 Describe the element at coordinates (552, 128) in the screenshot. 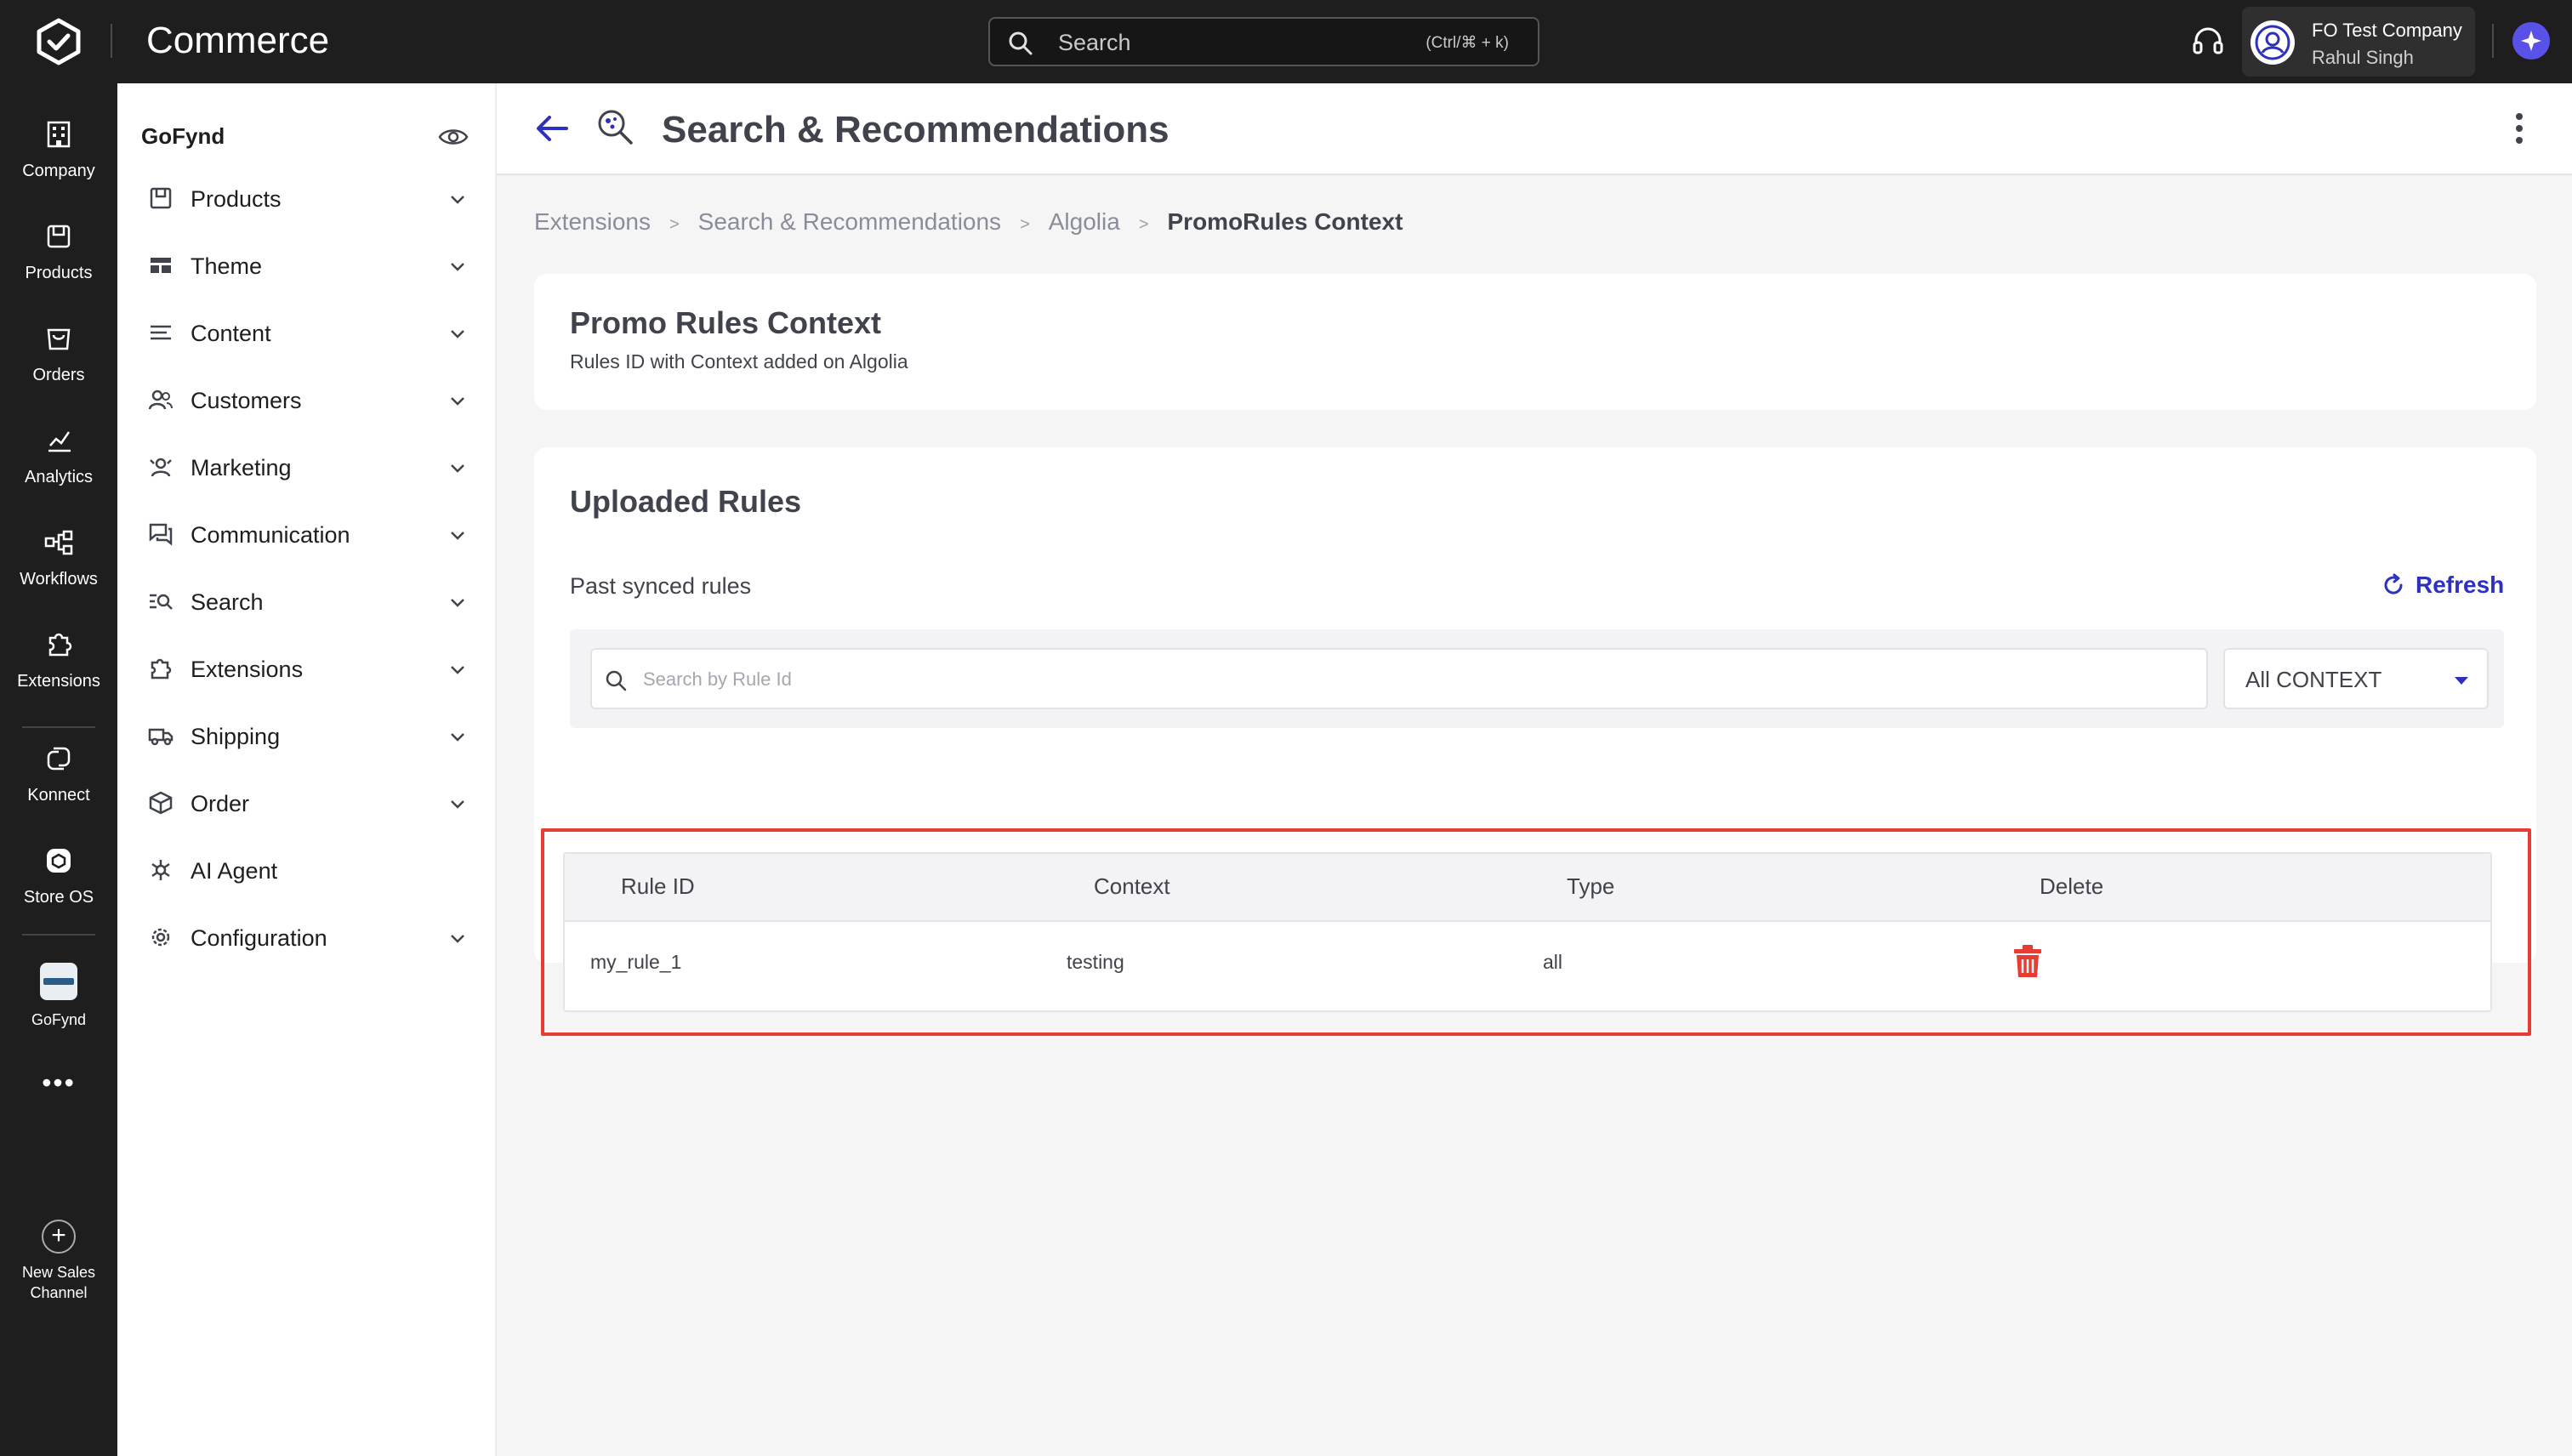

I see `back-arrow-icon` at that location.